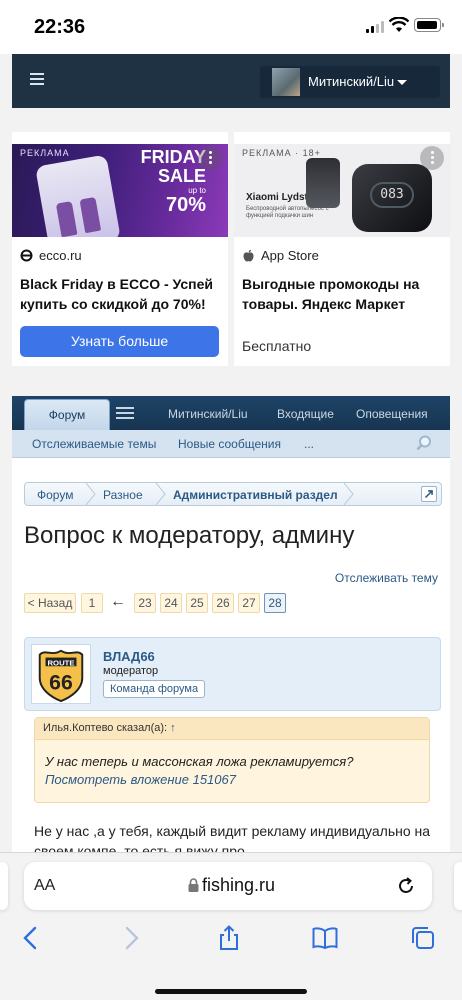  I want to click on page-link: 24, so click(171, 603).